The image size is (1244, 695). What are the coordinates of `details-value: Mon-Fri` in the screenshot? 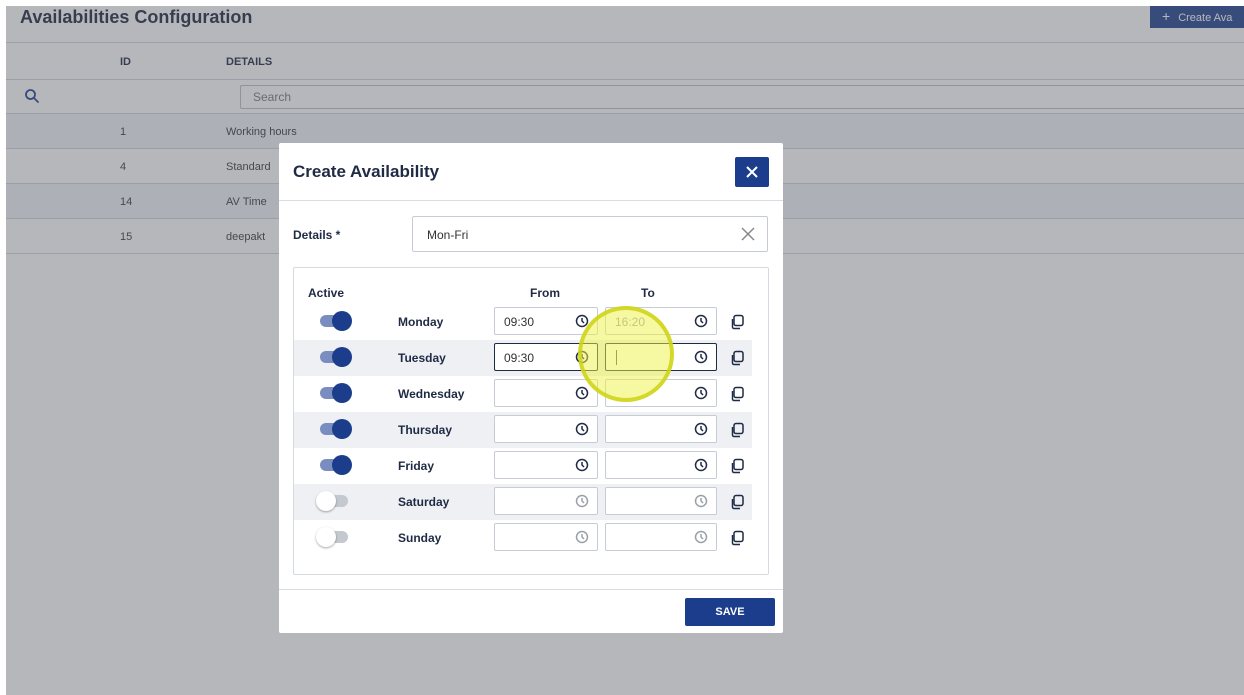 It's located at (448, 235).